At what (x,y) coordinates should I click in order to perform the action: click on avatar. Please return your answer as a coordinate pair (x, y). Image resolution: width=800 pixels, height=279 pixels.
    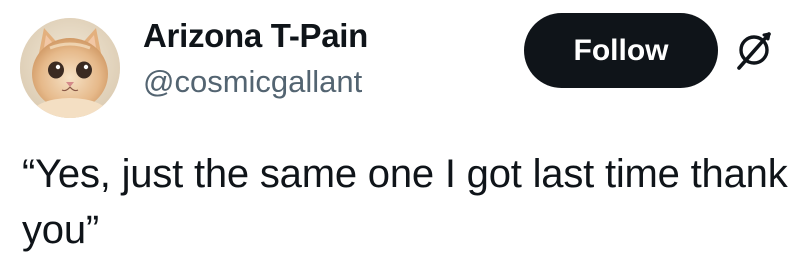
    Looking at the image, I should click on (70, 68).